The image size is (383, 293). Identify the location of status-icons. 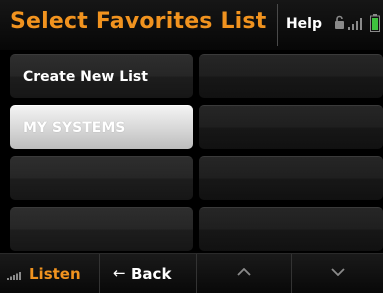
(358, 25).